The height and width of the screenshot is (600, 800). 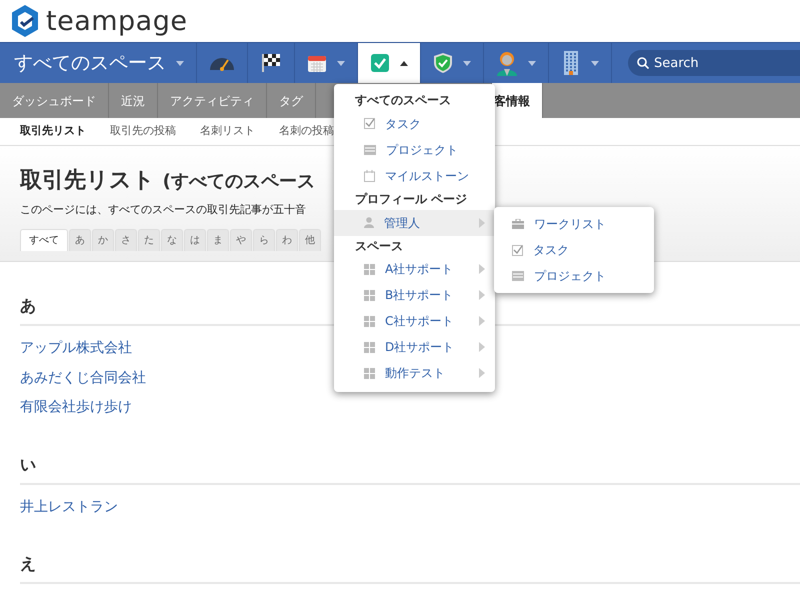 What do you see at coordinates (379, 246) in the screenshot?
I see `menu-header: スペース` at bounding box center [379, 246].